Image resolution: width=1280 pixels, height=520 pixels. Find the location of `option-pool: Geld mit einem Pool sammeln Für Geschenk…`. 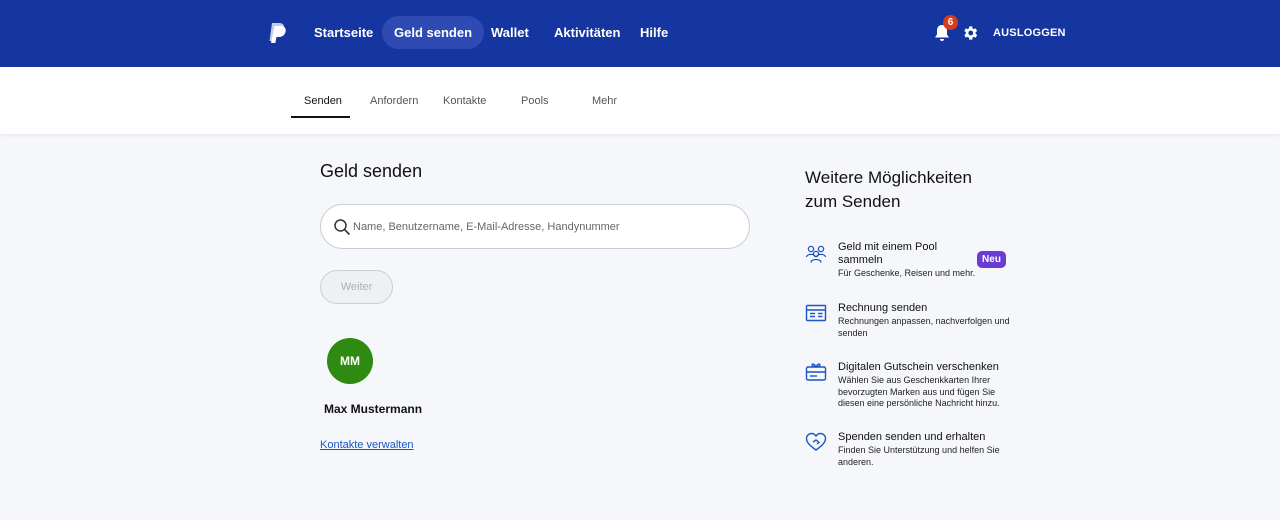

option-pool: Geld mit einem Pool sammeln Für Geschenk… is located at coordinates (905, 262).